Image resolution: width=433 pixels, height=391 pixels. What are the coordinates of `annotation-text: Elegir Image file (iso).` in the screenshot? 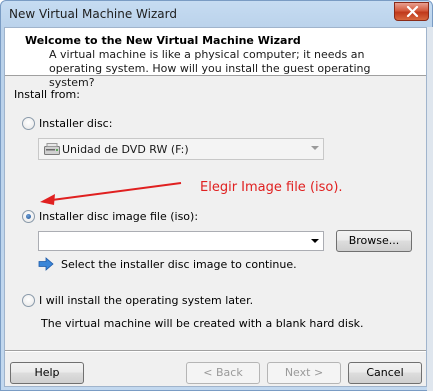 It's located at (271, 187).